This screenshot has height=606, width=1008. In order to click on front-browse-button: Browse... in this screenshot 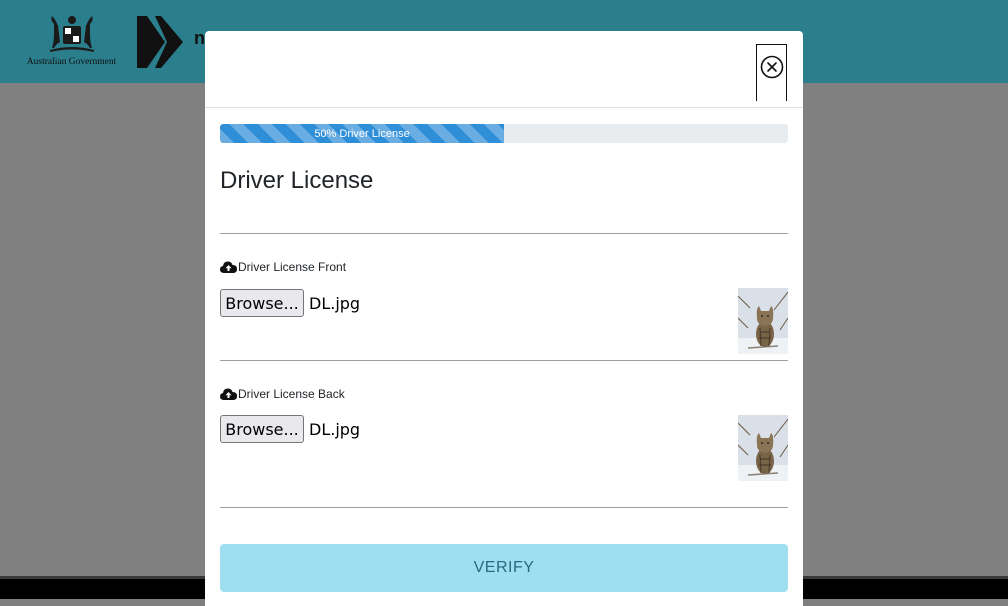, I will do `click(262, 303)`.